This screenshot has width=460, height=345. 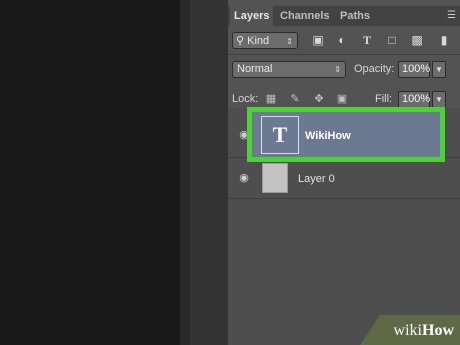 What do you see at coordinates (258, 41) in the screenshot?
I see `filter-kind-label: Kind` at bounding box center [258, 41].